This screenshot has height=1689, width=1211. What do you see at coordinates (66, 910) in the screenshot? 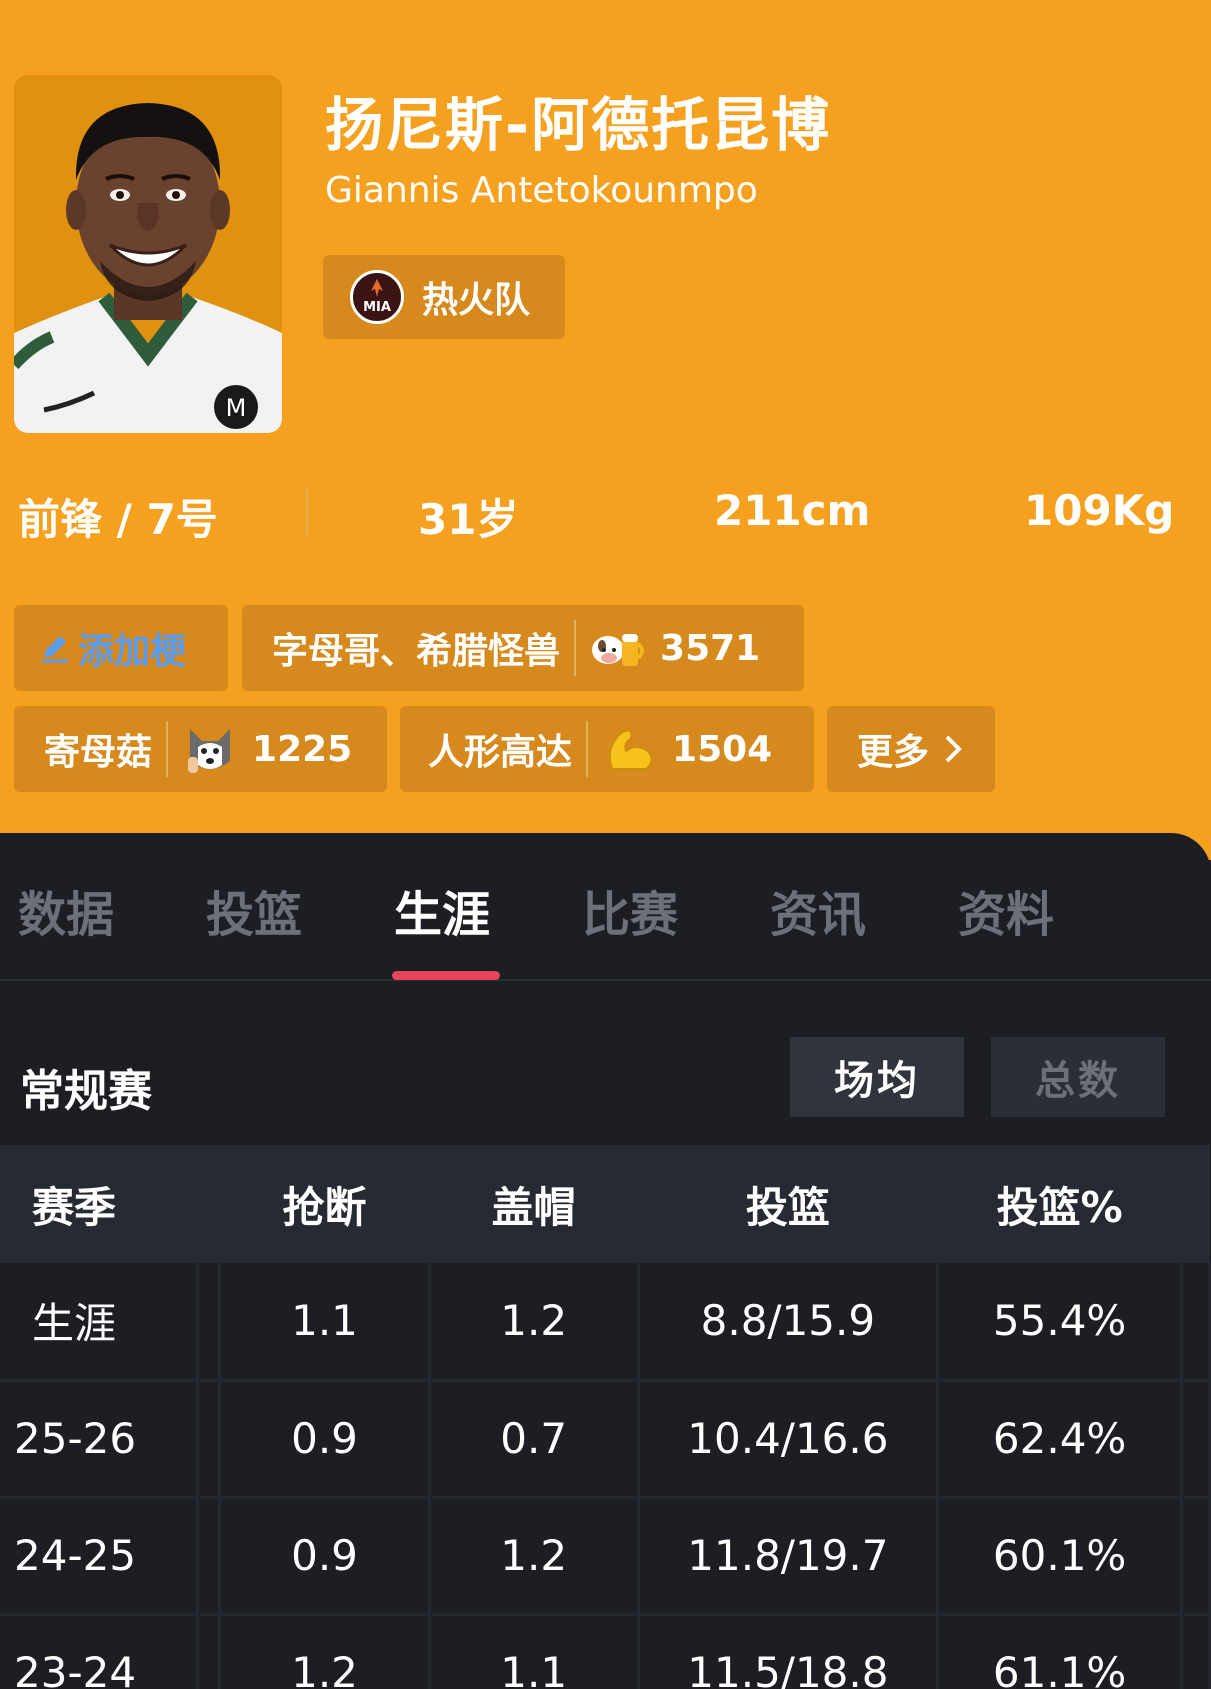
I see `tab-data: 数据` at bounding box center [66, 910].